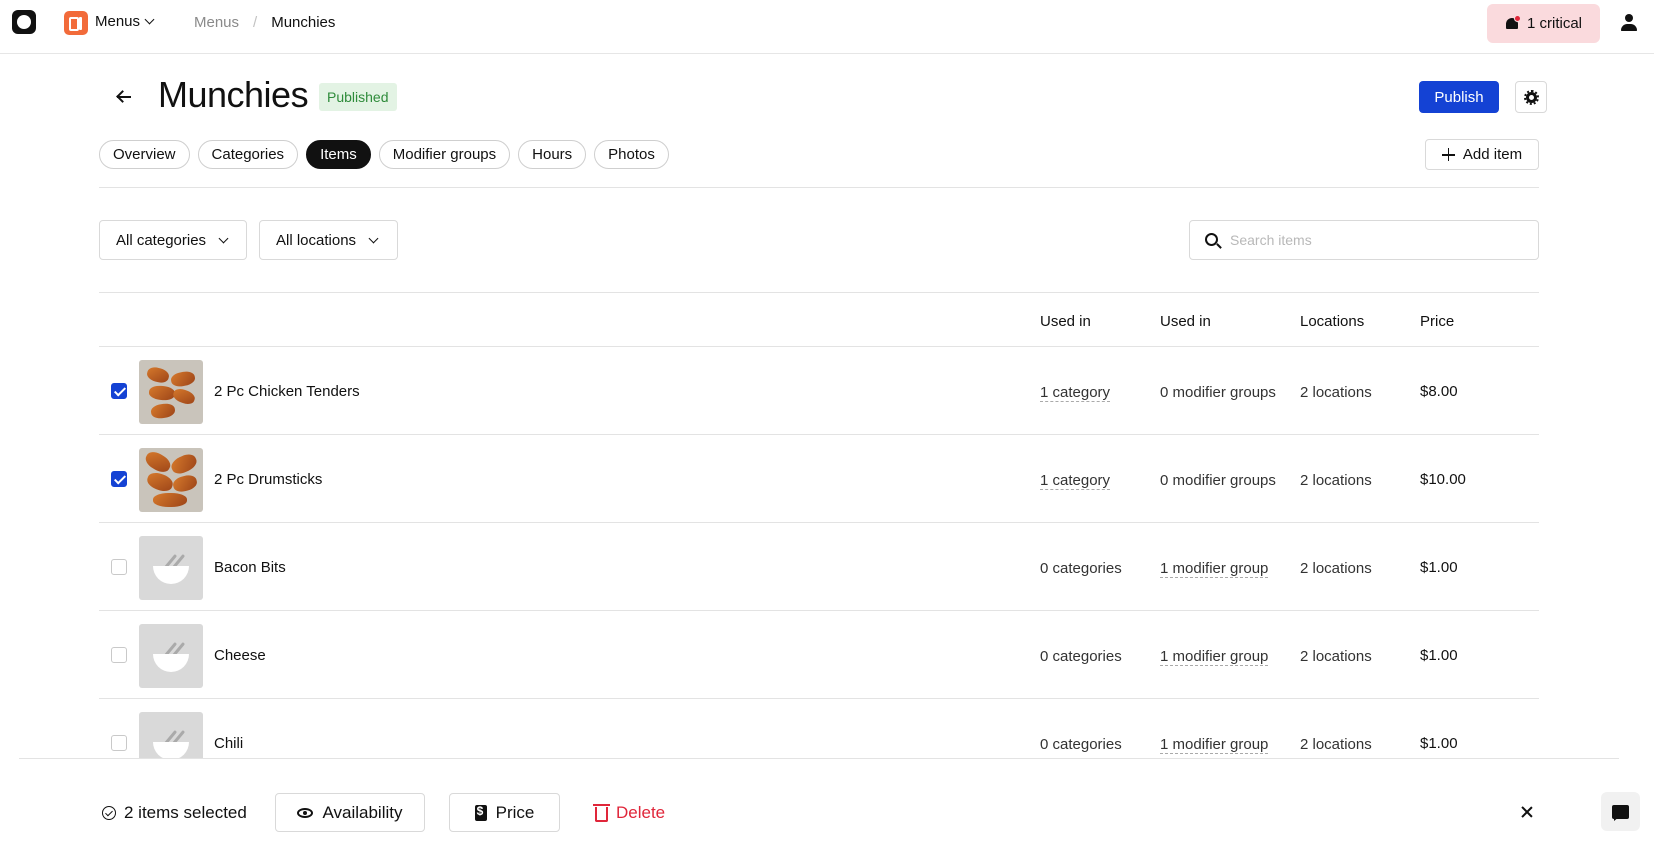 The image size is (1654, 849). I want to click on breadcrumb-menus: Menus, so click(216, 22).